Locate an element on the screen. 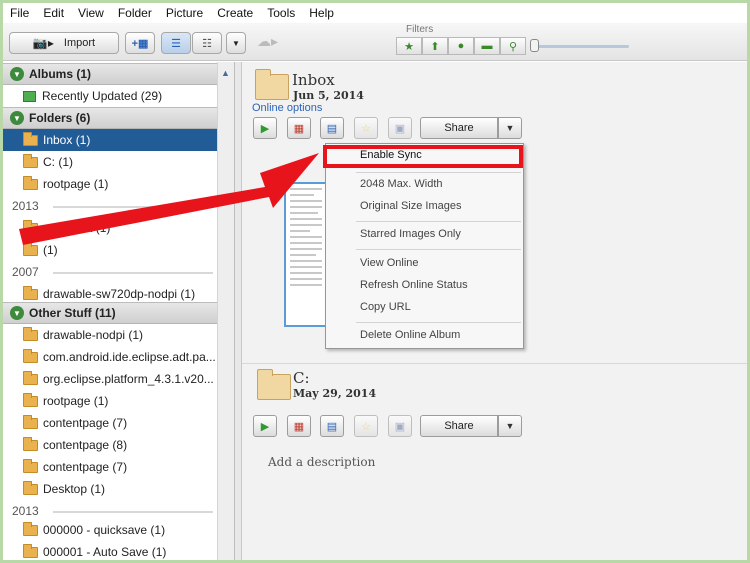 The height and width of the screenshot is (563, 750). arrow-shape is located at coordinates (169, 199).